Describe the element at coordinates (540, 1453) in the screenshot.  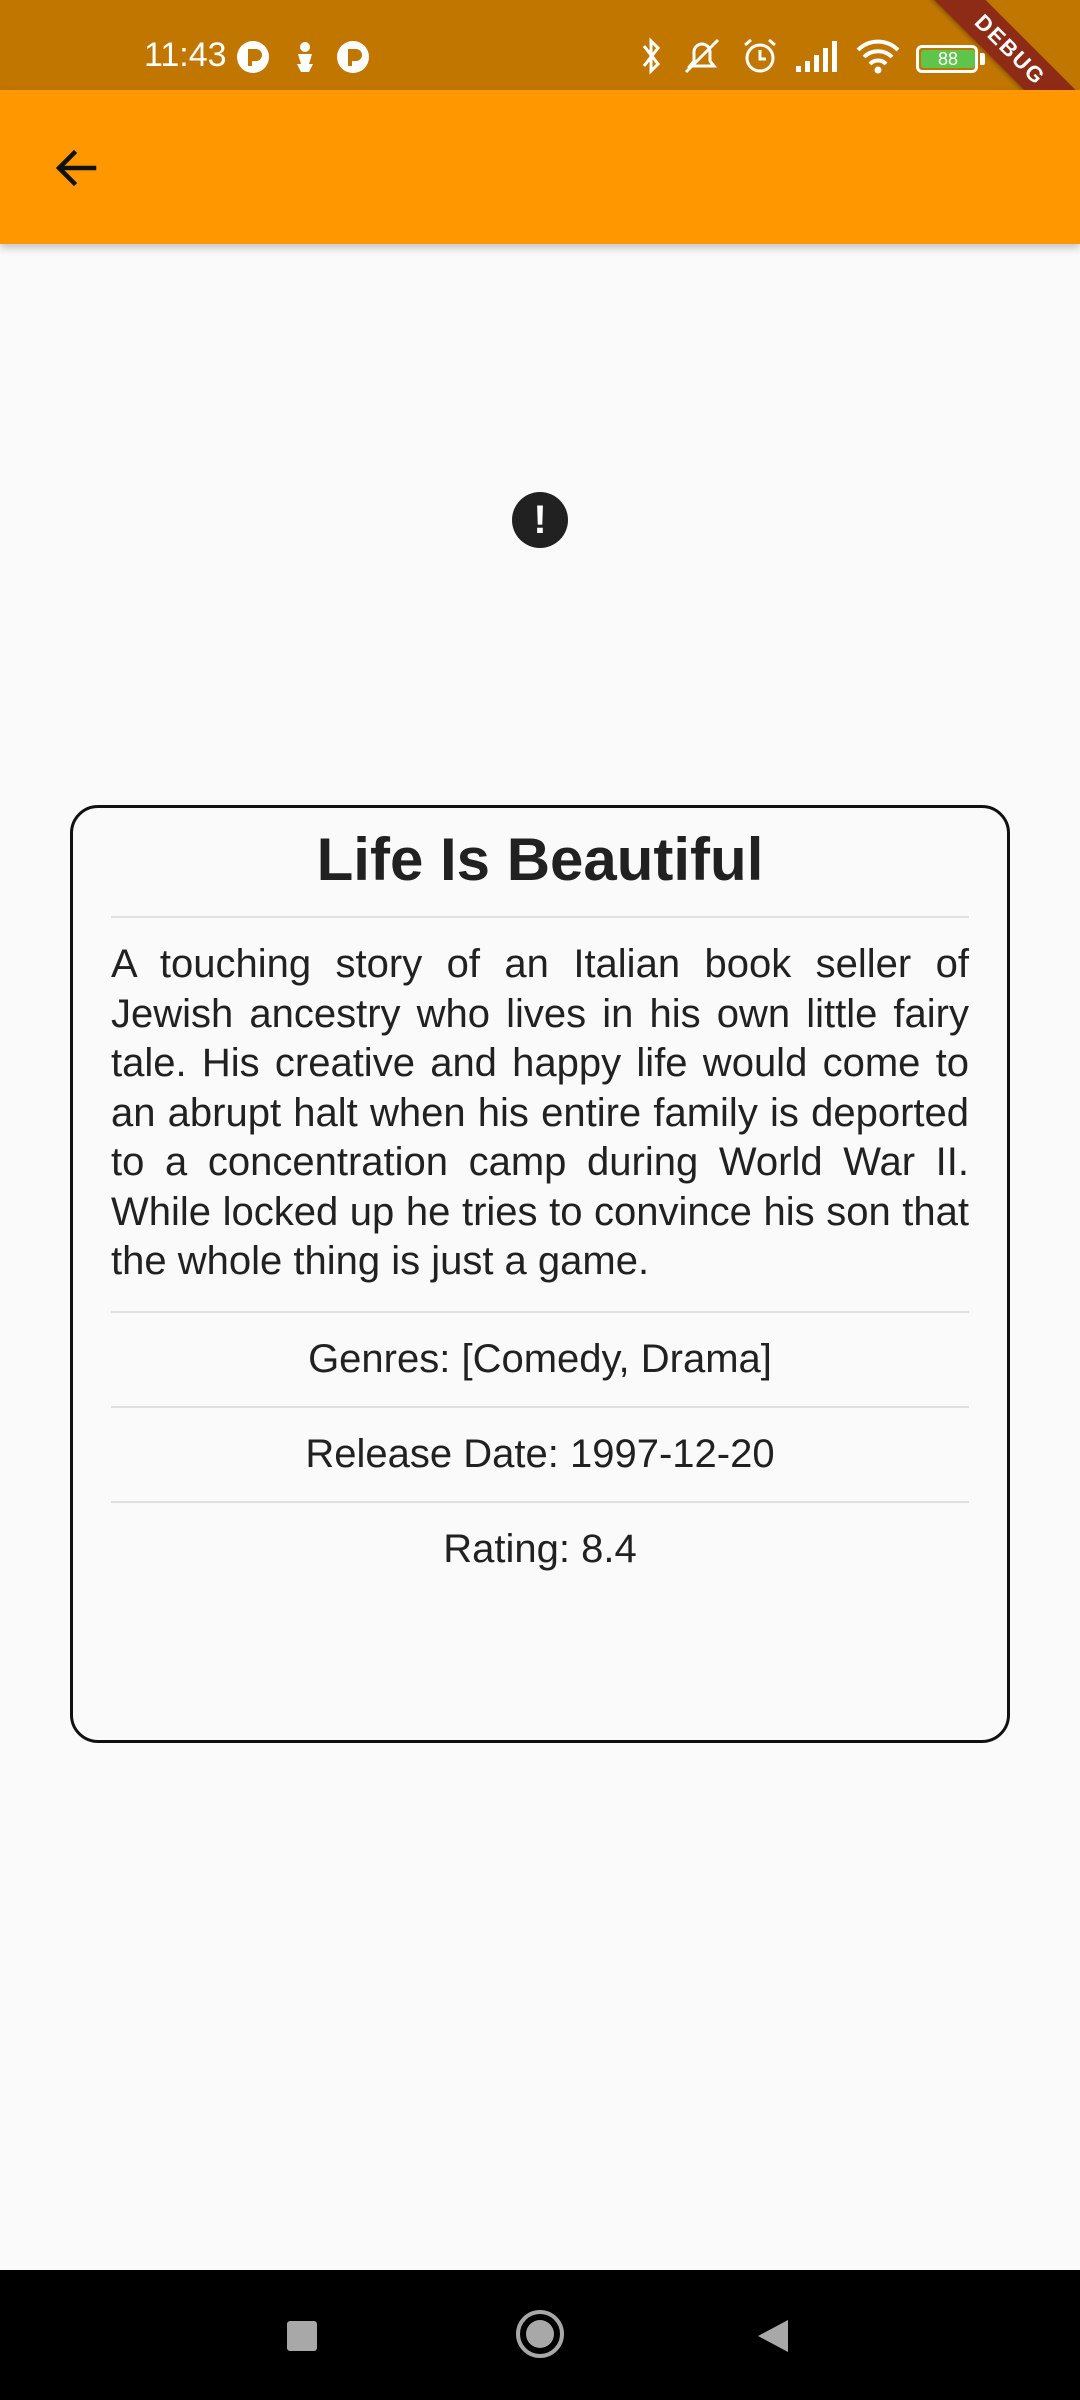
I see `movie-release-date: Release Date: 1997-12-20` at that location.